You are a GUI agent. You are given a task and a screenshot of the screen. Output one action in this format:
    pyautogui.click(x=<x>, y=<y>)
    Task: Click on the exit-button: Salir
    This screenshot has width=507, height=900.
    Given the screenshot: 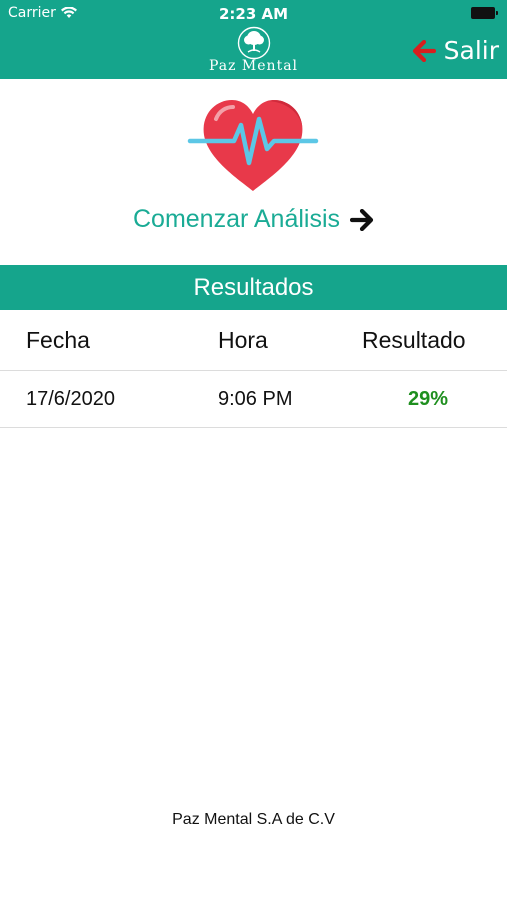 What is the action you would take?
    pyautogui.click(x=455, y=50)
    